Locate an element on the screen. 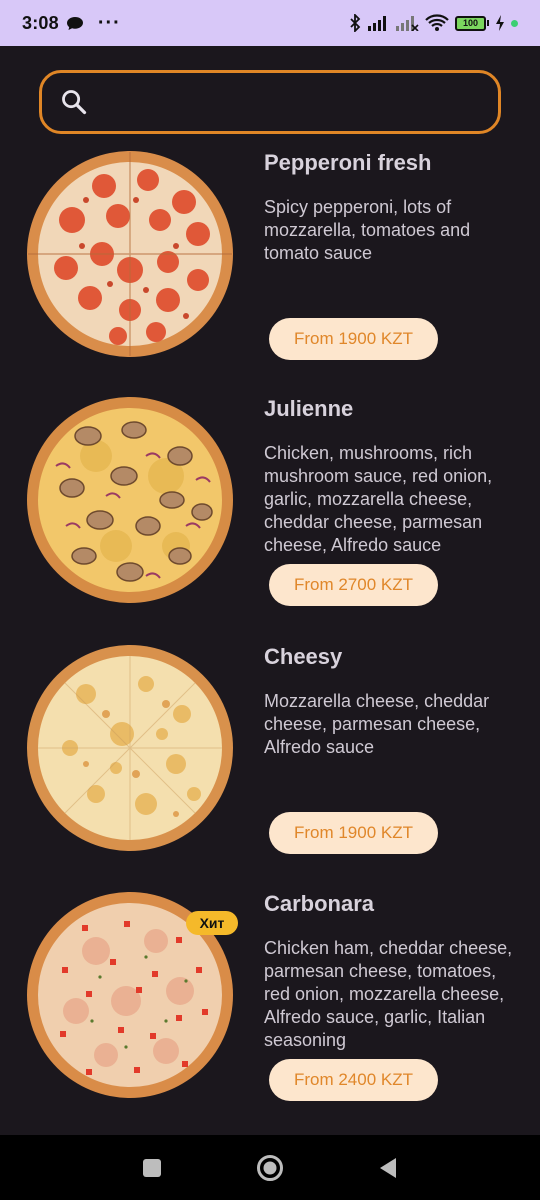 The height and width of the screenshot is (1200, 540). home-icon is located at coordinates (270, 1168).